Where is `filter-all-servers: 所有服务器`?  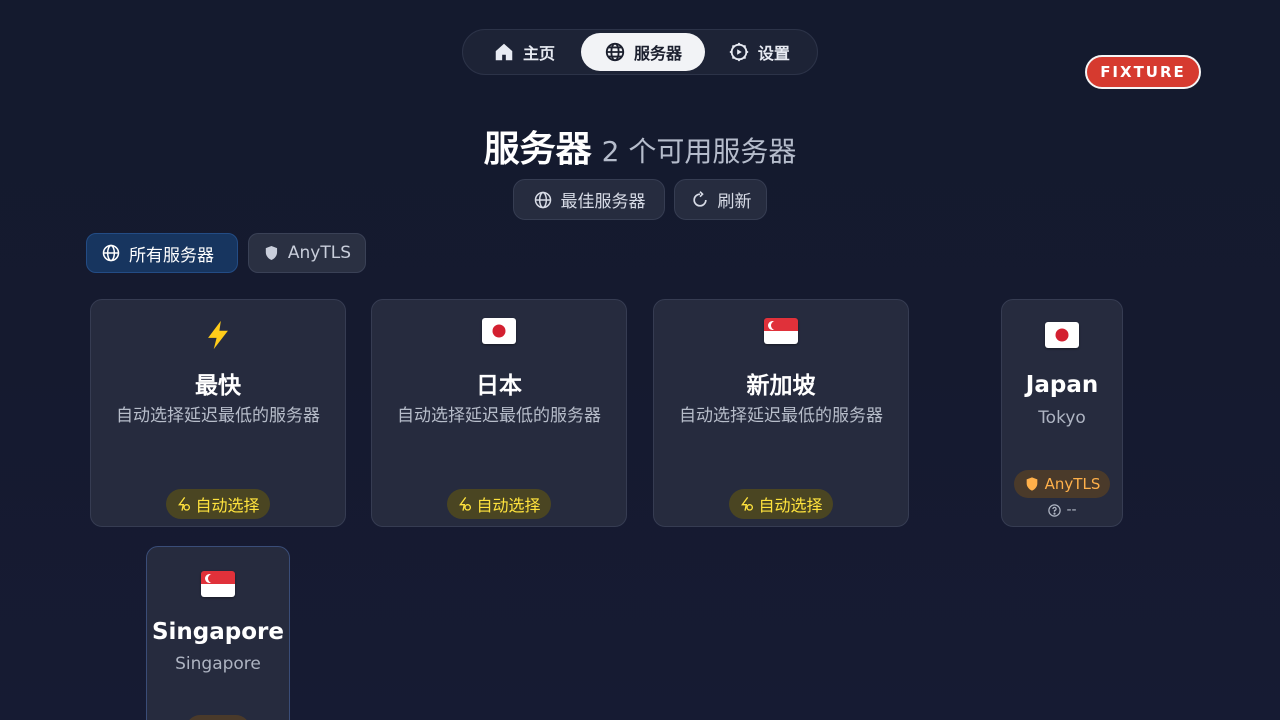
filter-all-servers: 所有服务器 is located at coordinates (162, 253).